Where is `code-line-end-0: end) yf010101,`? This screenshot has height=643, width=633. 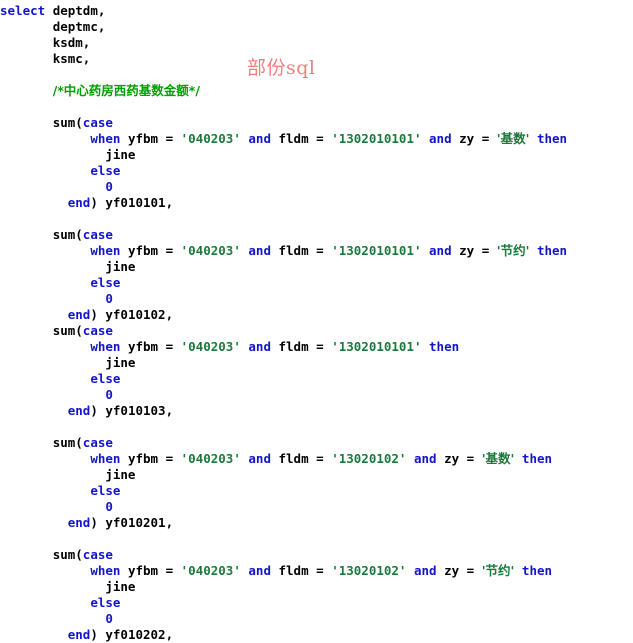
code-line-end-0: end) yf010101, is located at coordinates (316, 203).